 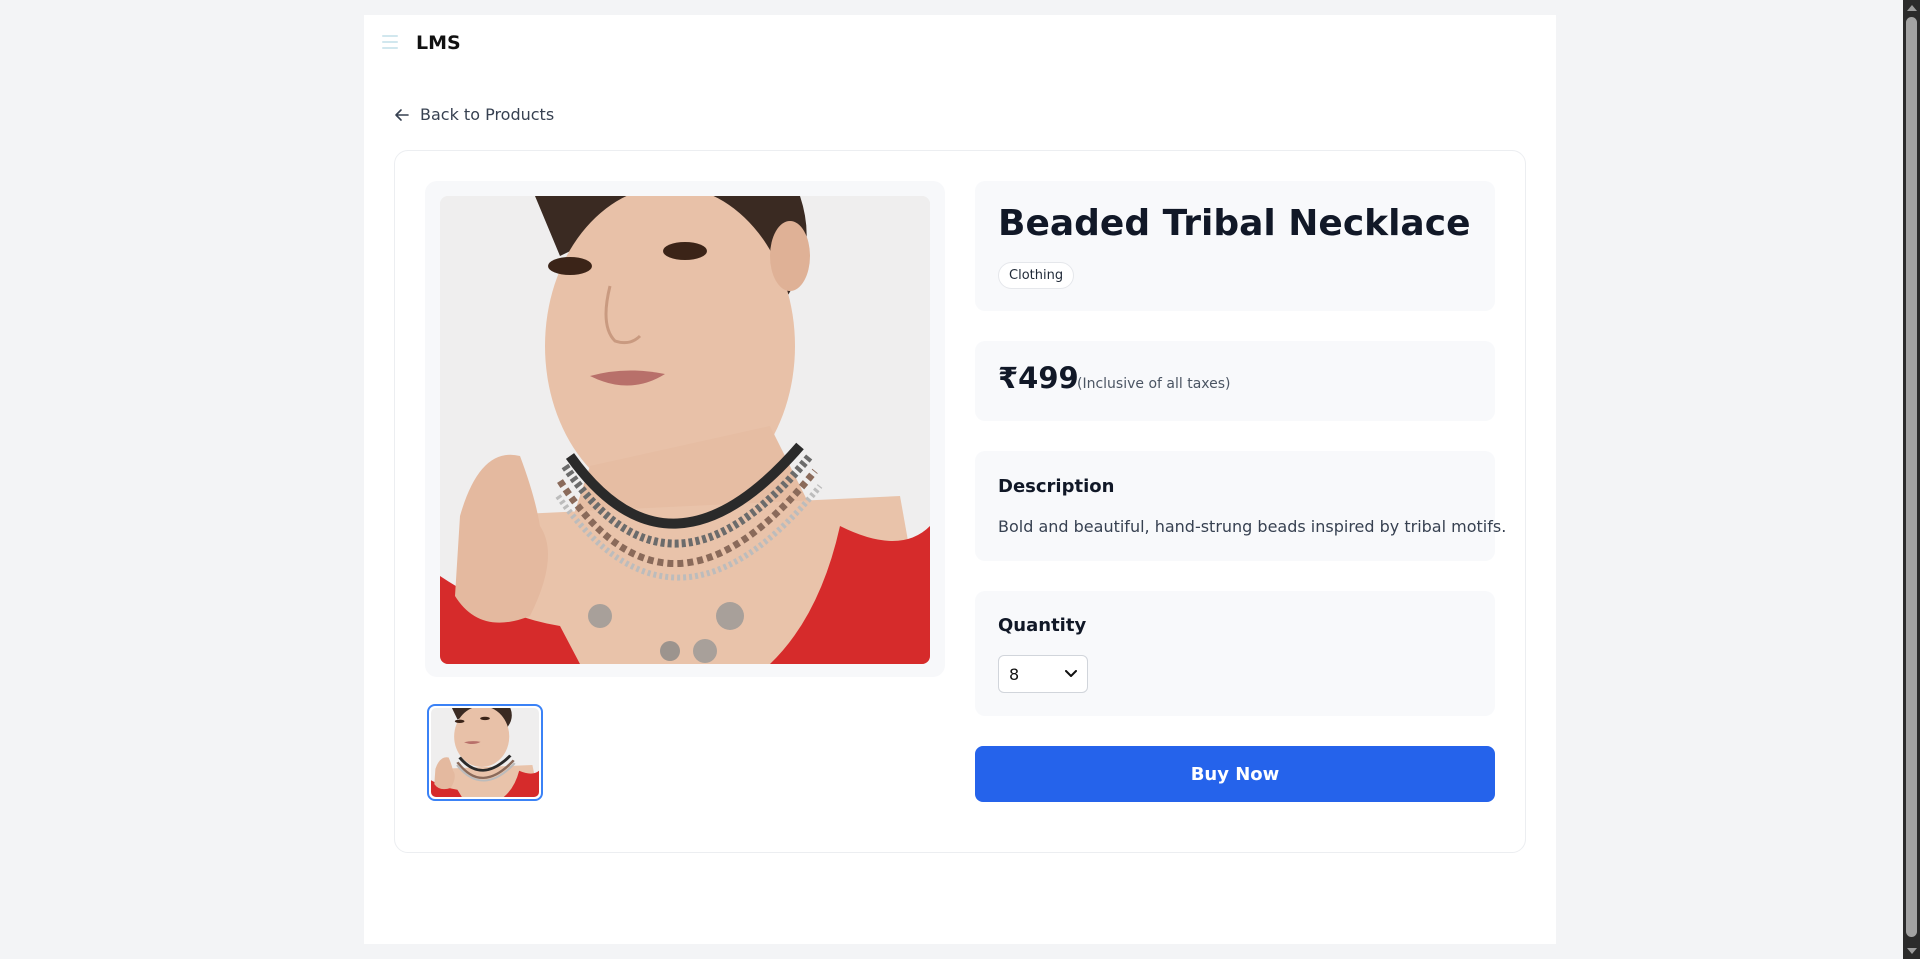 What do you see at coordinates (1912, 951) in the screenshot?
I see `scroll-down-arrow-icon` at bounding box center [1912, 951].